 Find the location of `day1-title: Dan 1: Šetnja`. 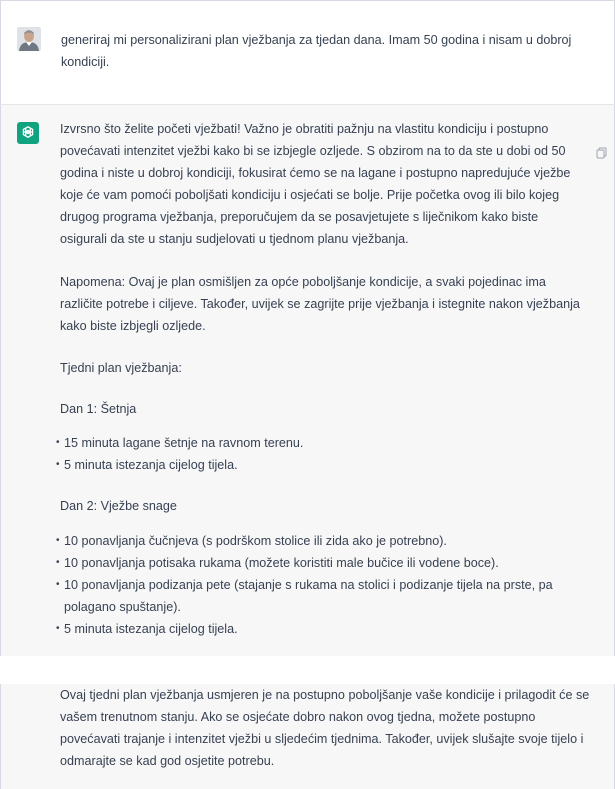

day1-title: Dan 1: Šetnja is located at coordinates (98, 409).